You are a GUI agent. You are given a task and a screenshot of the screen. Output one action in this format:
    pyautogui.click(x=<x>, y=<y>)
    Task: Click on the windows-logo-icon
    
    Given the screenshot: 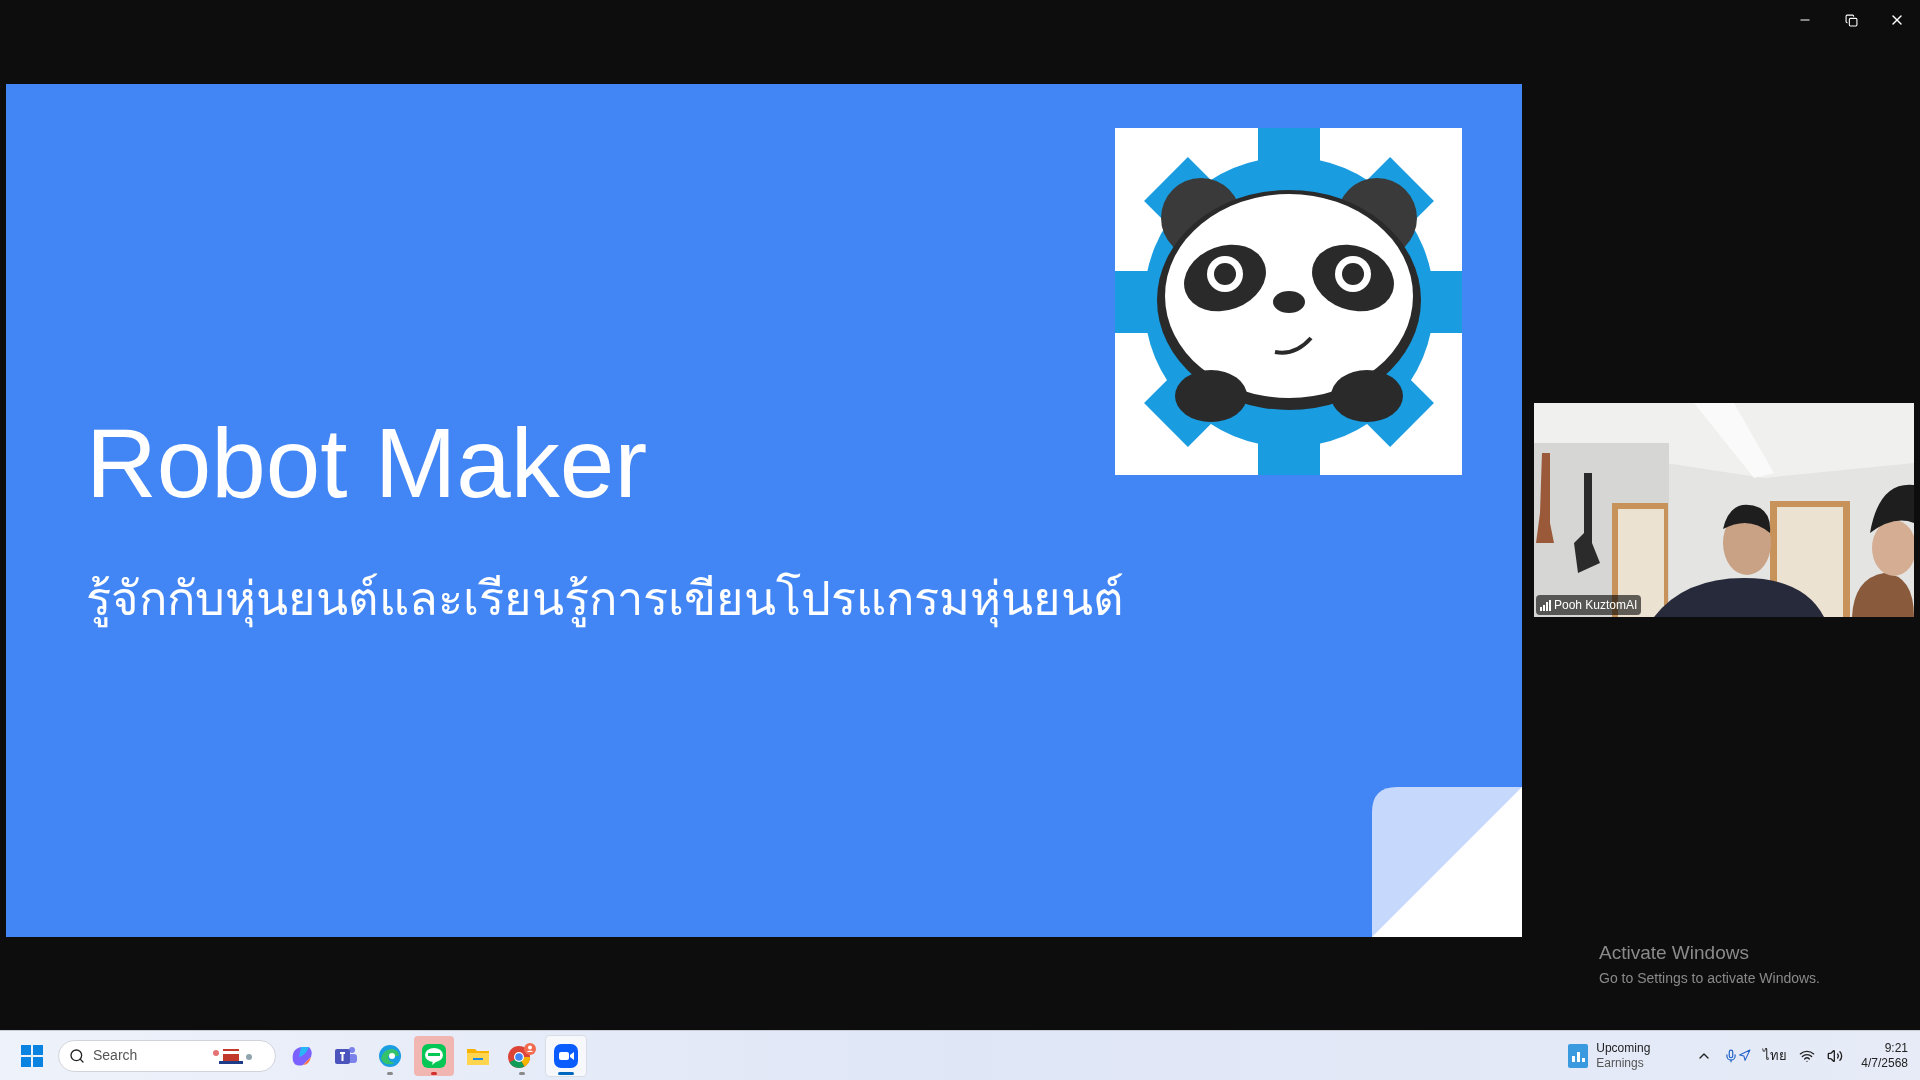 What is the action you would take?
    pyautogui.click(x=32, y=1055)
    